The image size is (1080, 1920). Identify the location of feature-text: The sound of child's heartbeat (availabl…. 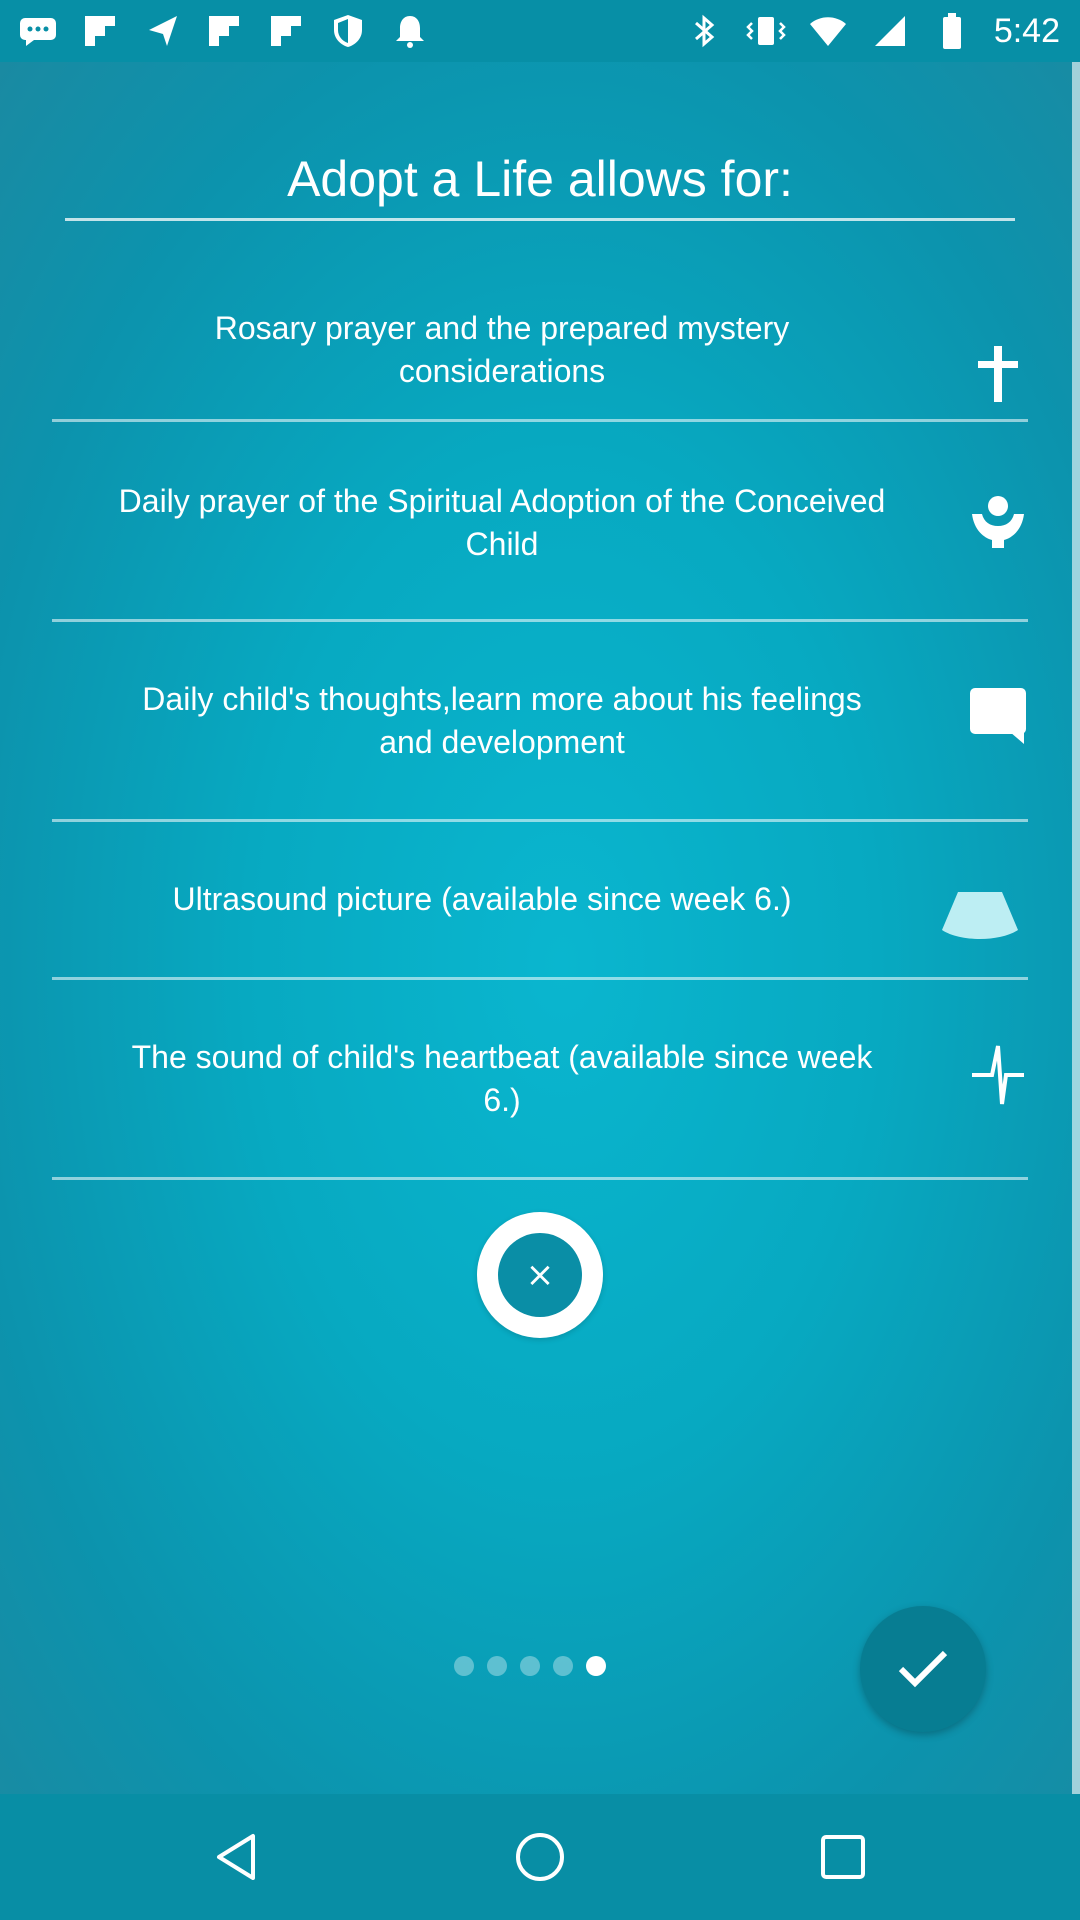
(502, 1078).